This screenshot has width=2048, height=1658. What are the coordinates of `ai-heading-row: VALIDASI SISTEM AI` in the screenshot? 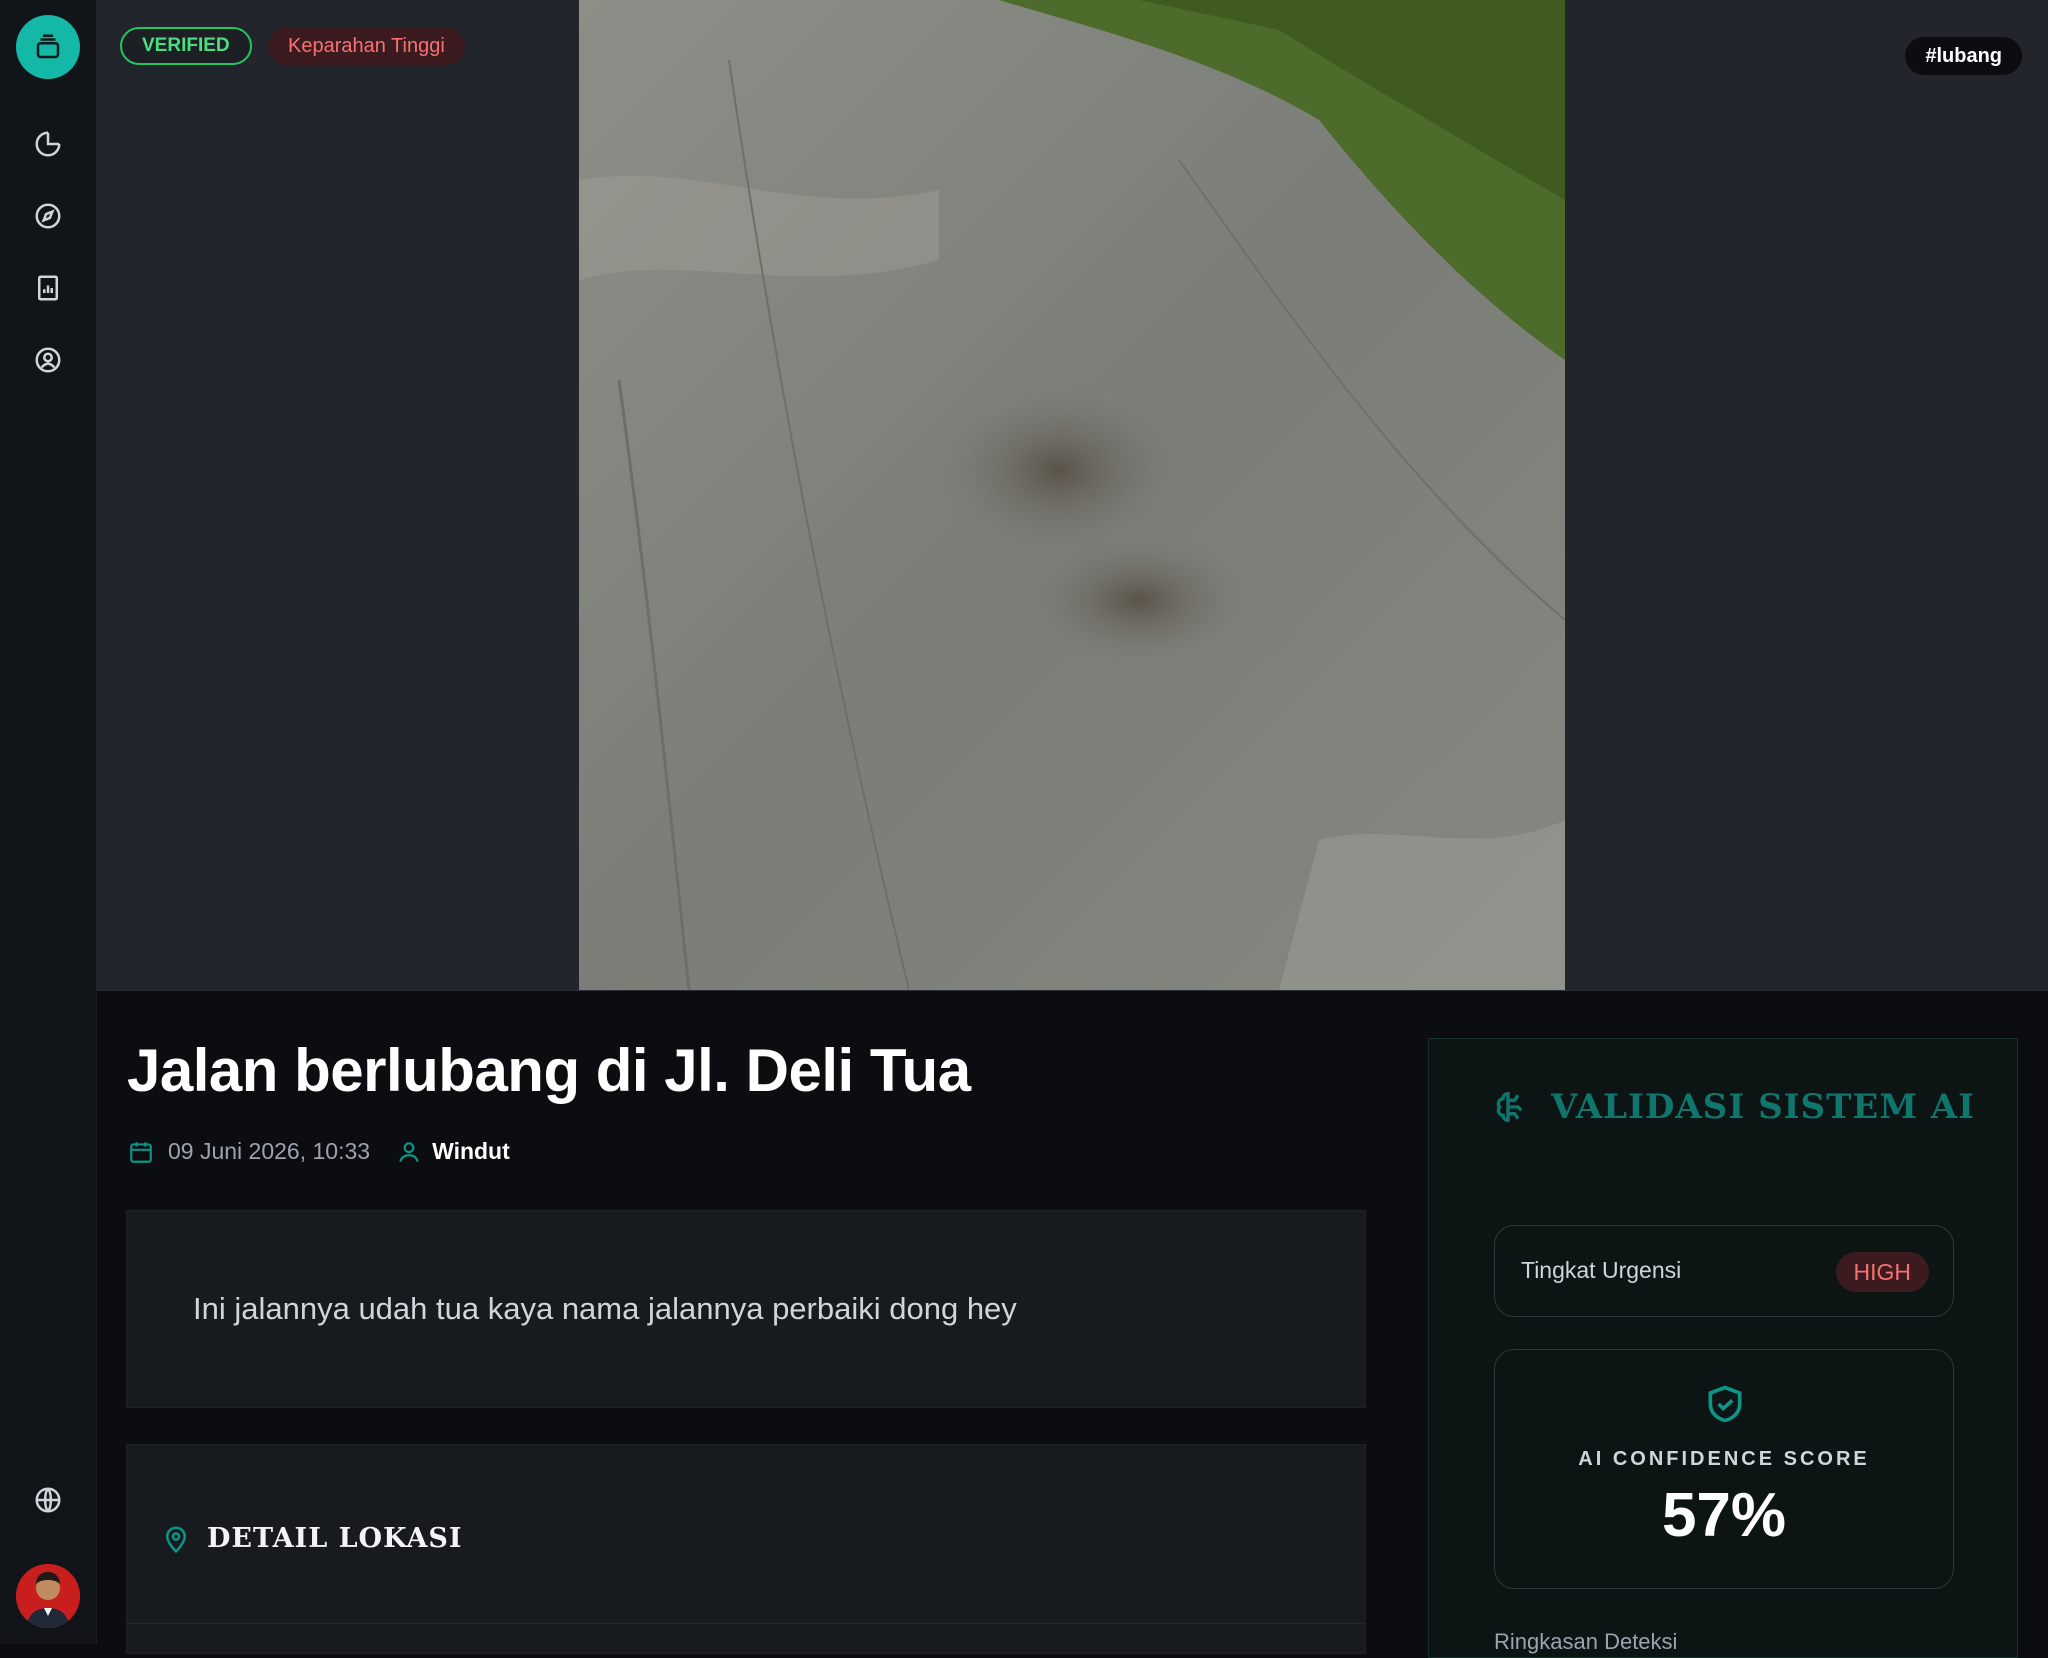 It's located at (1734, 1107).